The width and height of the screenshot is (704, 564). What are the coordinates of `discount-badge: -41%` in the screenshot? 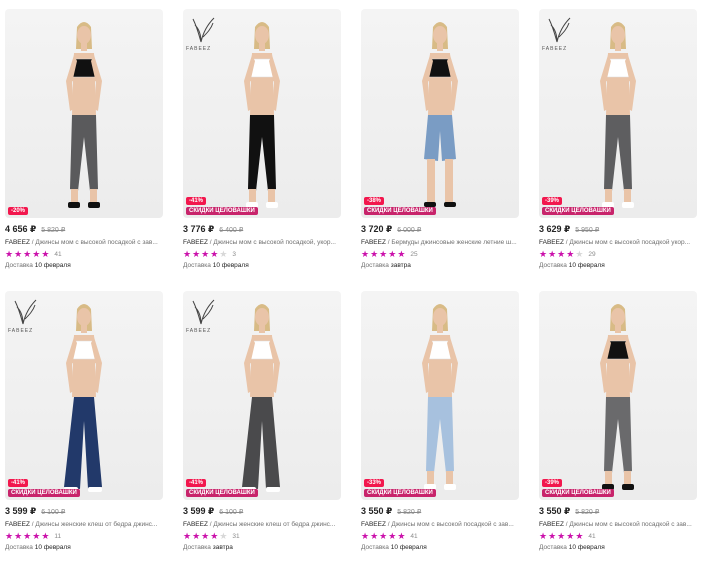 It's located at (196, 483).